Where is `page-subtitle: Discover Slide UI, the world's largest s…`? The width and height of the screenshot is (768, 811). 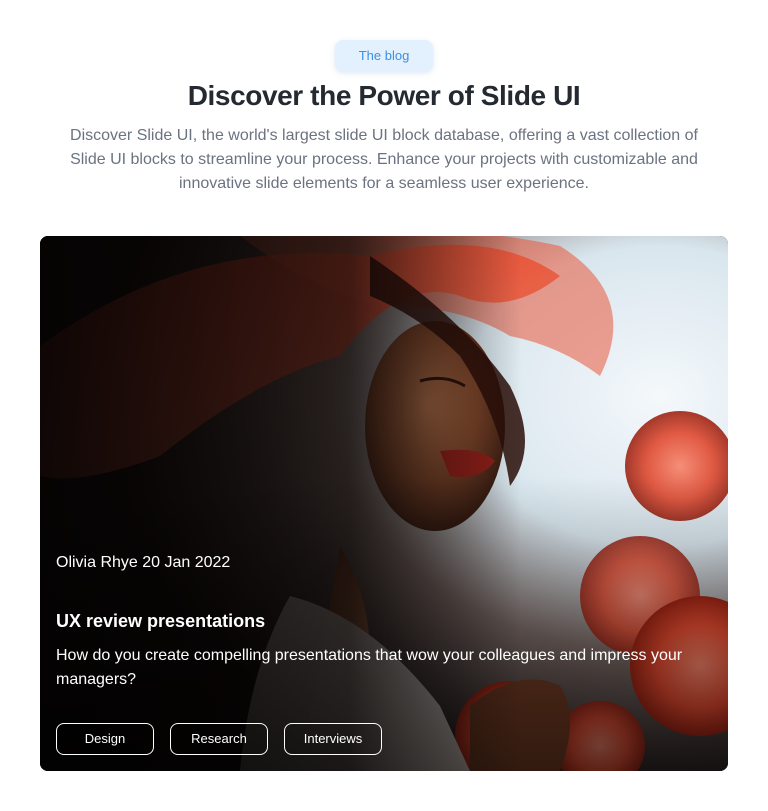 page-subtitle: Discover Slide UI, the world's largest s… is located at coordinates (384, 159).